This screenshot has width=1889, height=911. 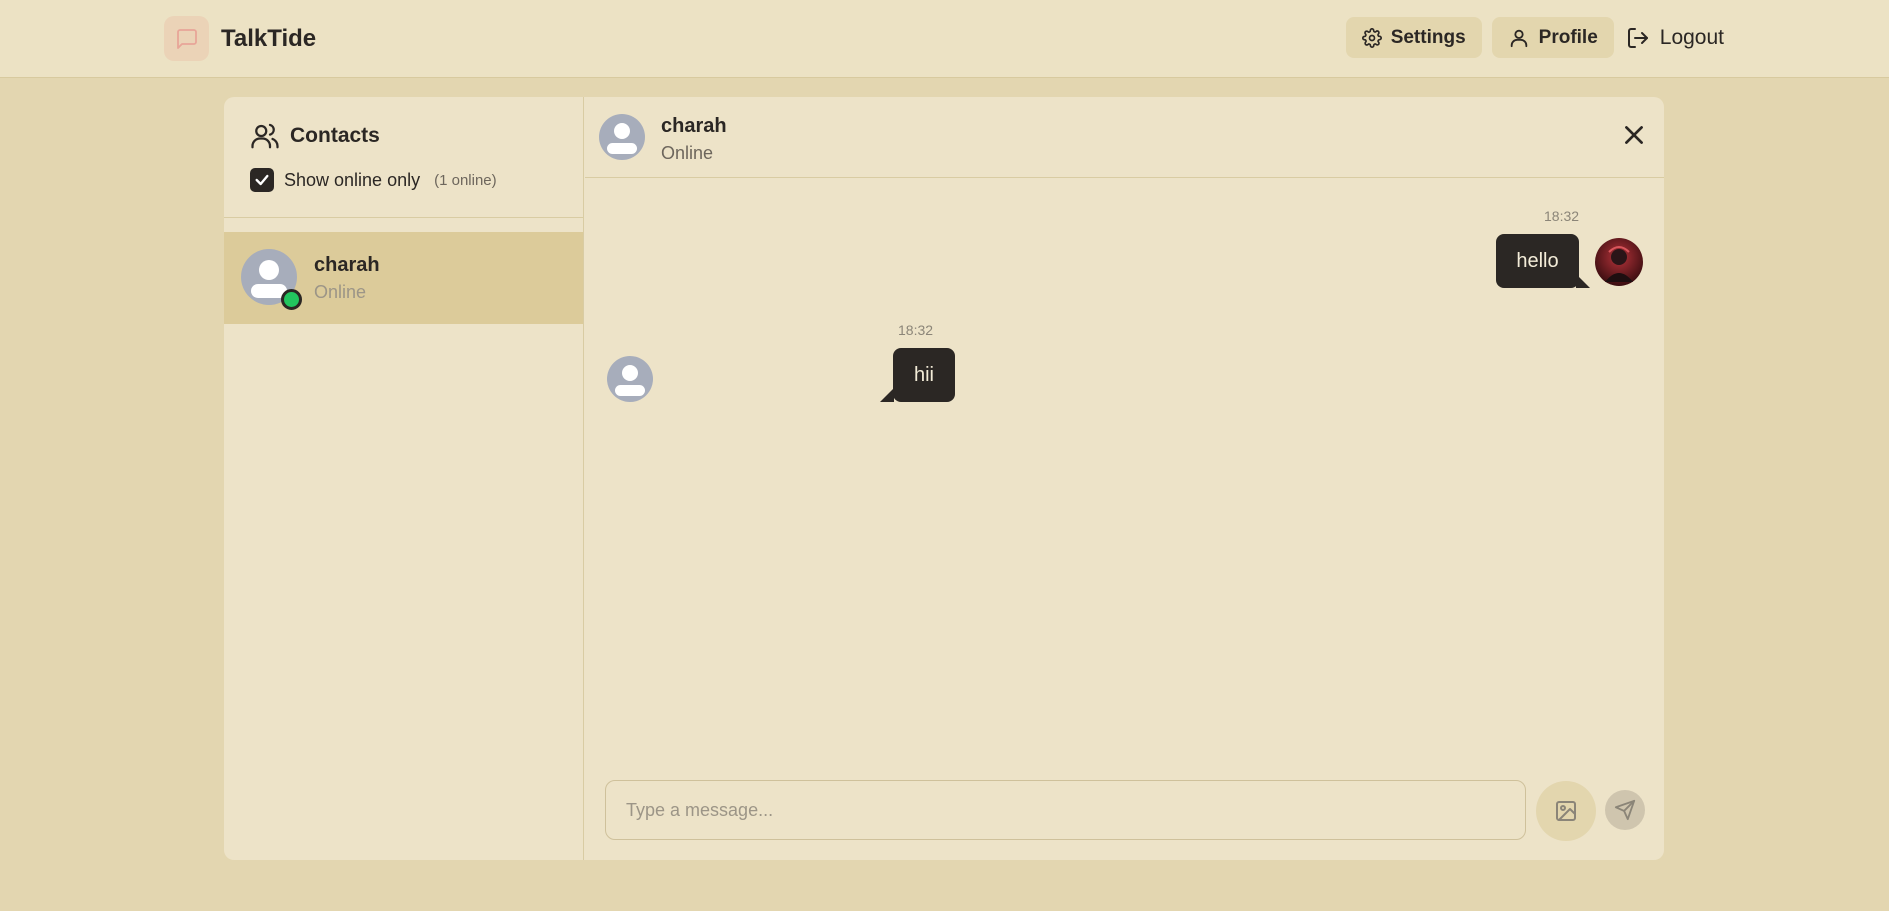 I want to click on settings-button: Settings, so click(x=1413, y=37).